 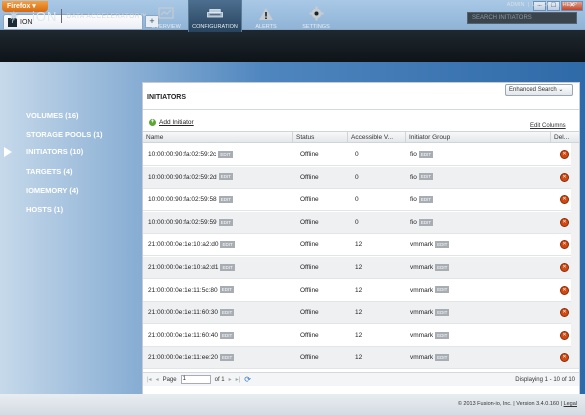 I want to click on sidebar-item-initiators: INITIATORS (10), so click(x=72, y=152).